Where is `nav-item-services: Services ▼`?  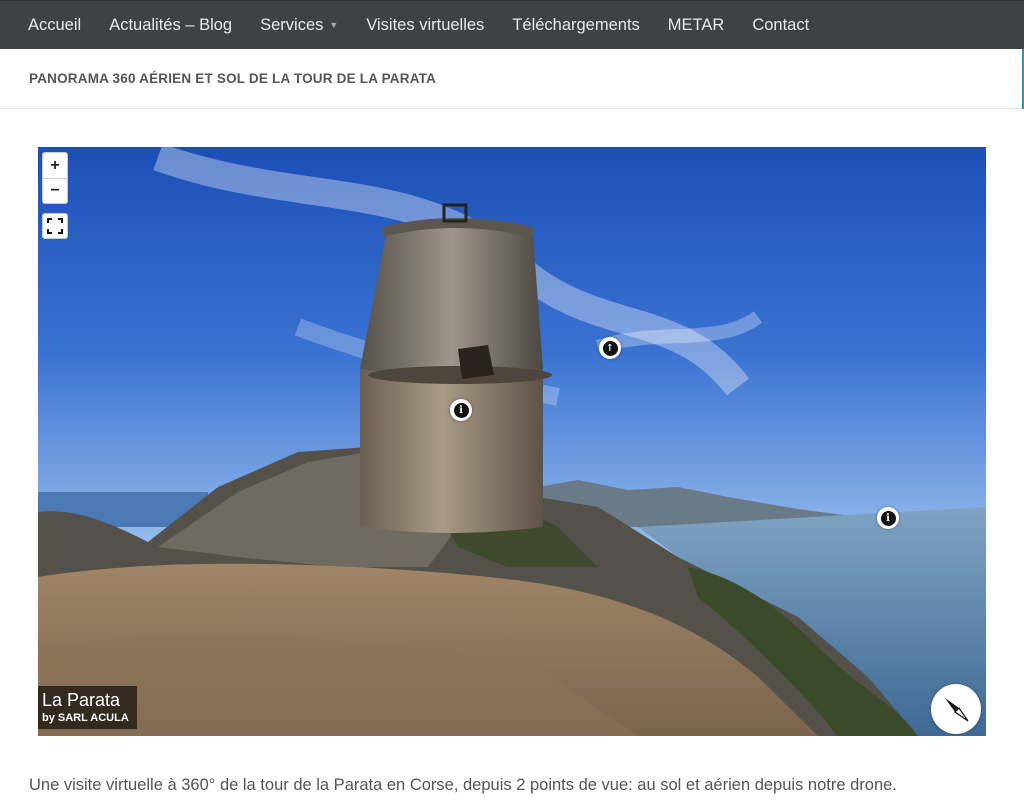
nav-item-services: Services ▼ is located at coordinates (299, 25).